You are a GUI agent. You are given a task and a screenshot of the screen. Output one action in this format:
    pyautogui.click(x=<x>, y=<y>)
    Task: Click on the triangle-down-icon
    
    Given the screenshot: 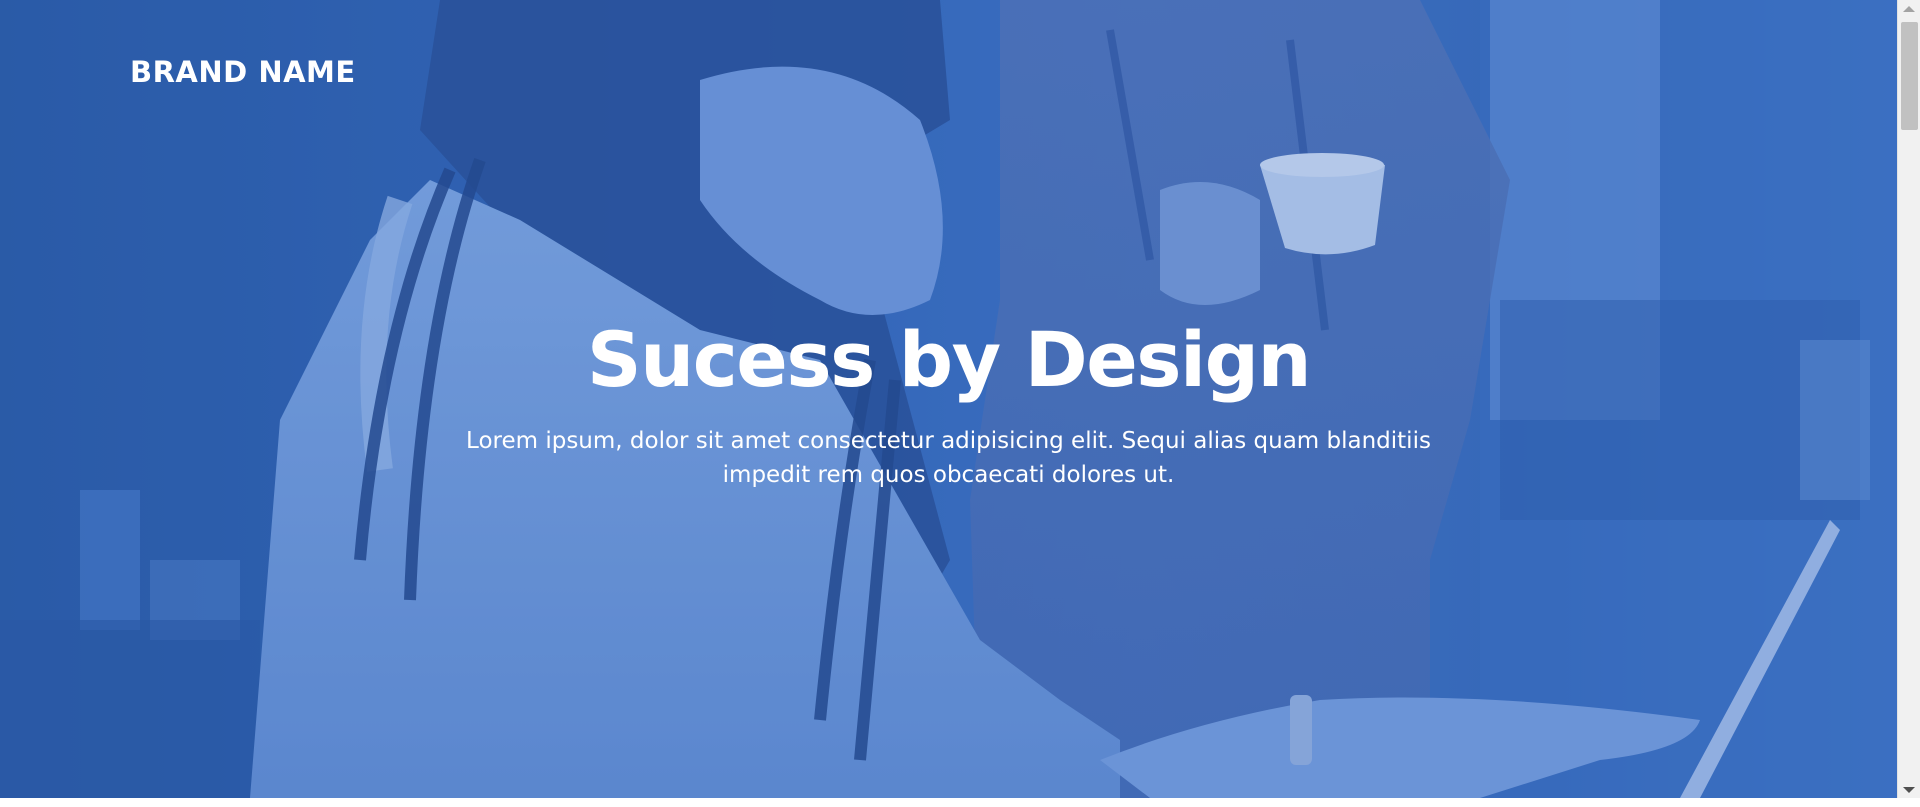 What is the action you would take?
    pyautogui.click(x=1909, y=789)
    